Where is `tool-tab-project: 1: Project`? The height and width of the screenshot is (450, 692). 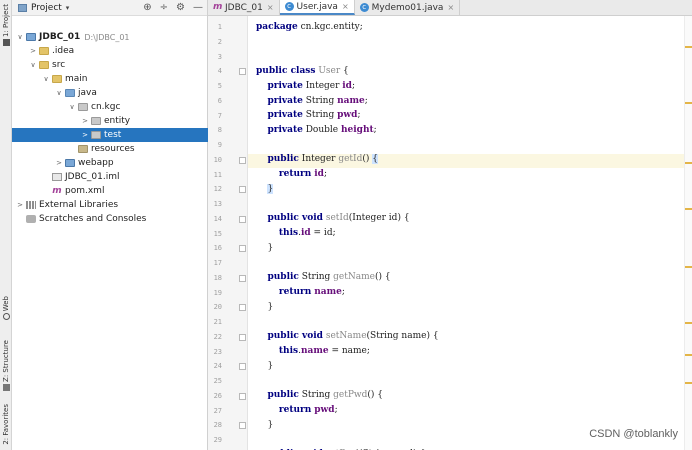 tool-tab-project: 1: Project is located at coordinates (6, 26).